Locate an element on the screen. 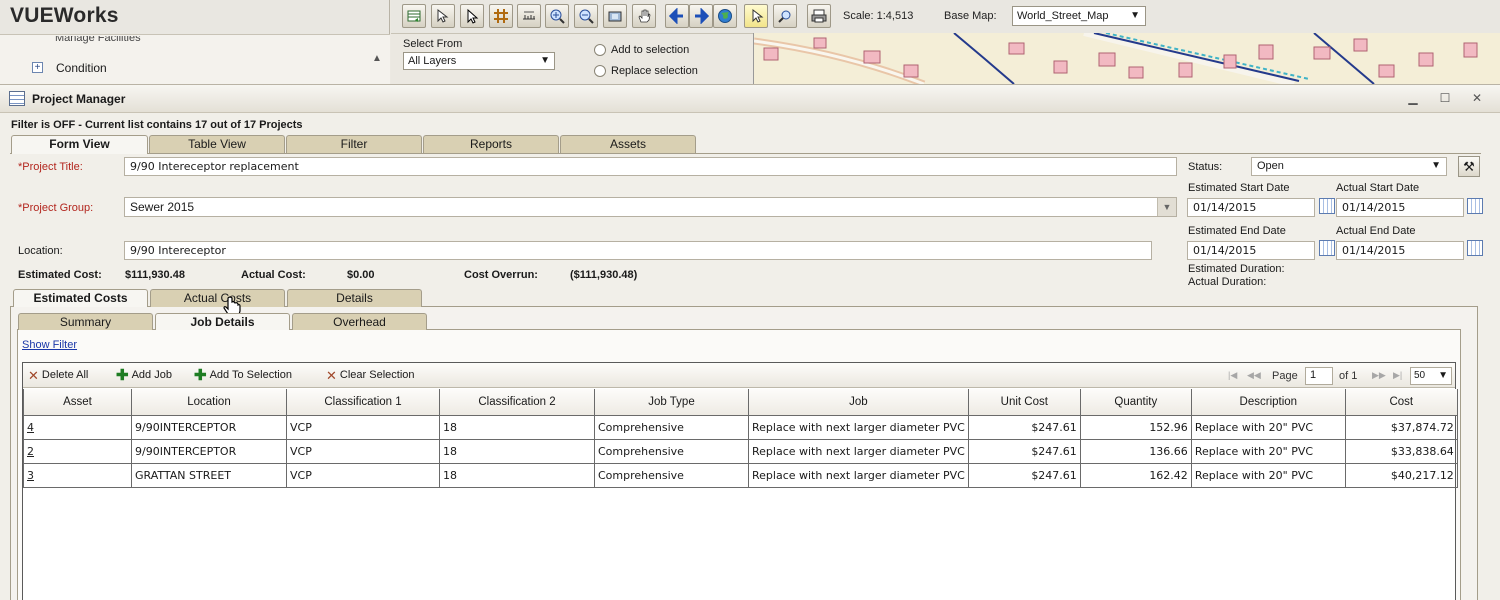 The width and height of the screenshot is (1500, 600). measure-button is located at coordinates (529, 16).